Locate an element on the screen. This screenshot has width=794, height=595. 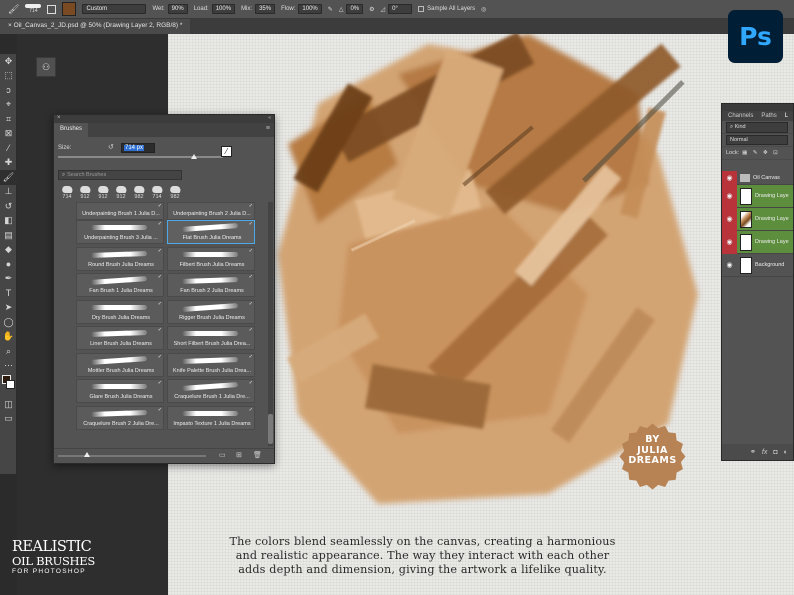
blur-icon: ◆ is located at coordinates (8, 250).